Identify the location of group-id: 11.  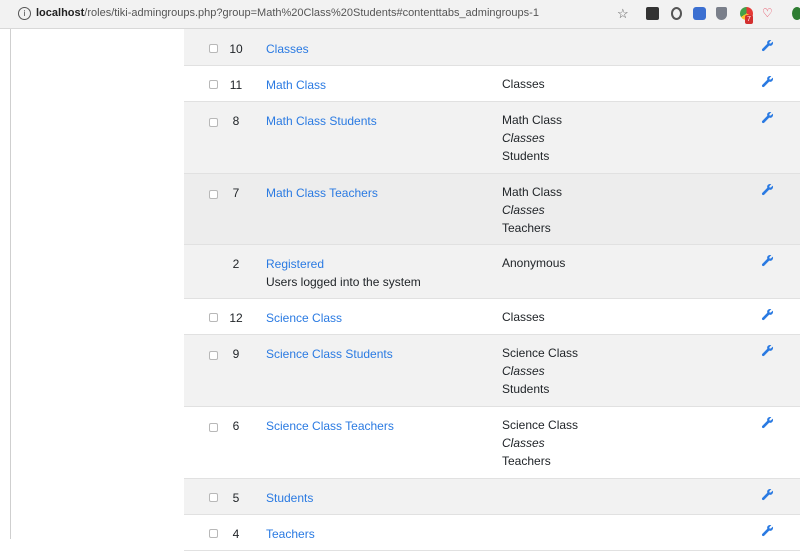
(236, 85).